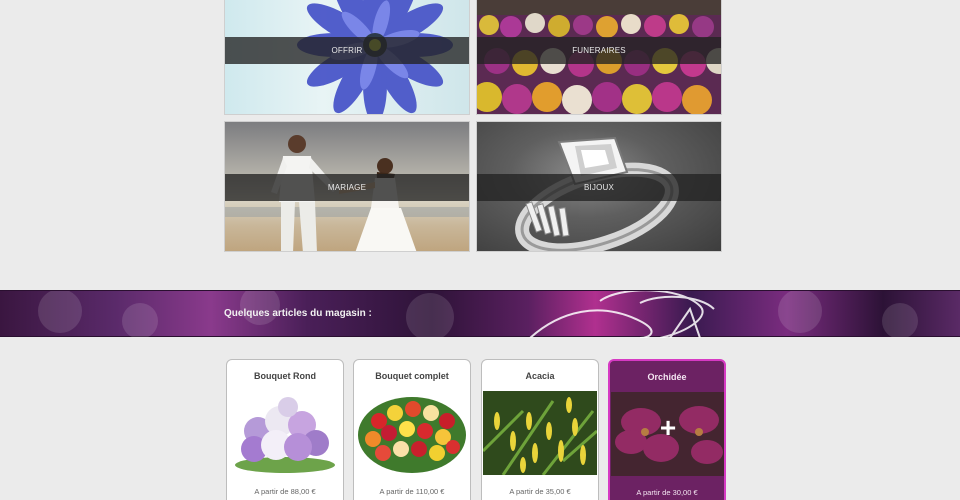 This screenshot has width=960, height=500. I want to click on product-card-acacia: Acacia A partir de 35,00 €, so click(540, 429).